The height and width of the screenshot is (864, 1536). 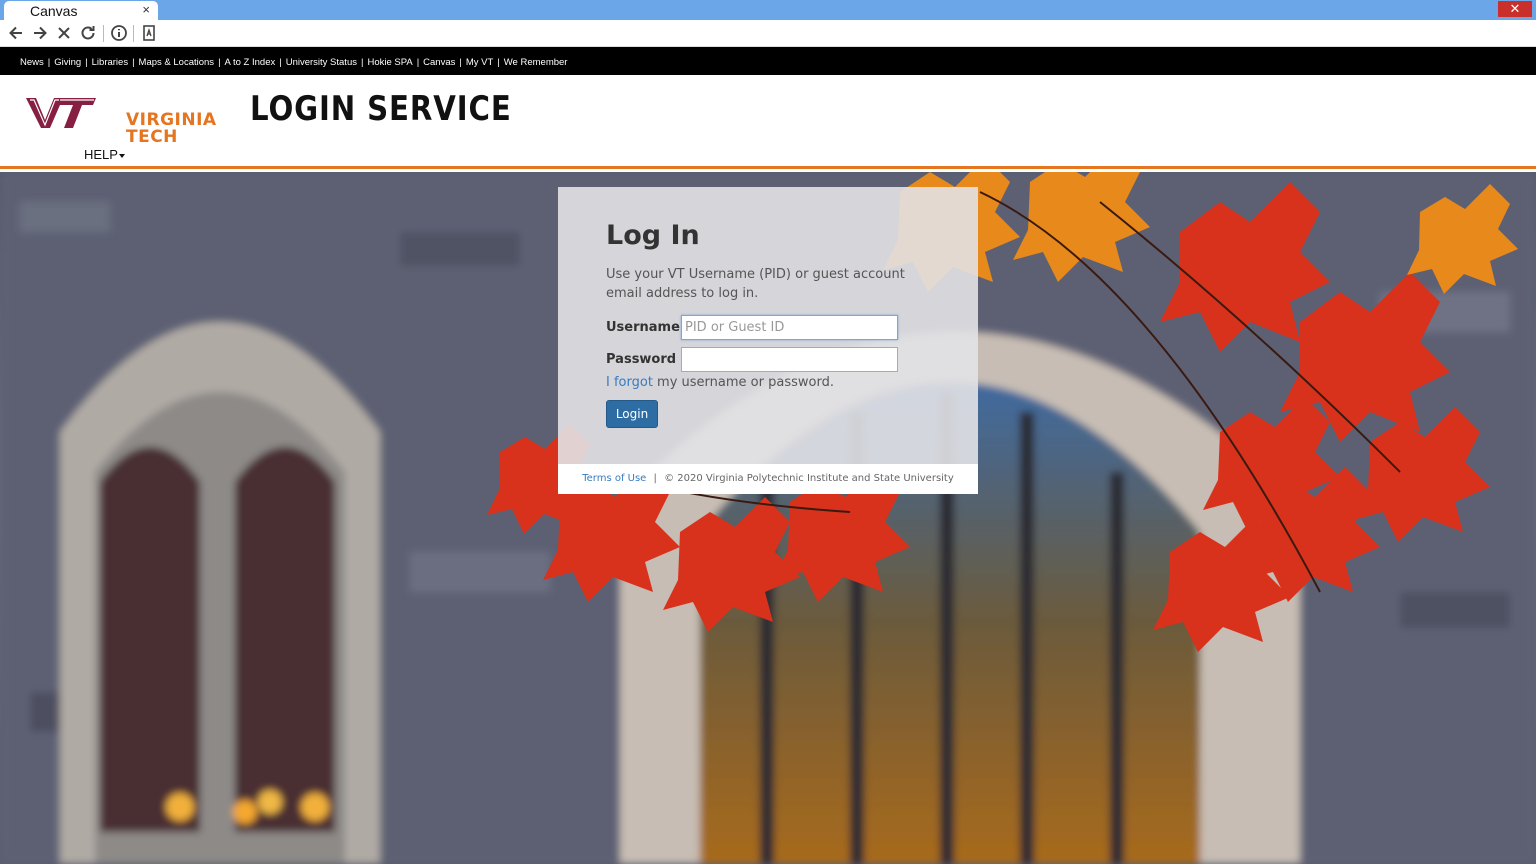 I want to click on utility-item-atoz: A to Z Index |, so click(x=253, y=62).